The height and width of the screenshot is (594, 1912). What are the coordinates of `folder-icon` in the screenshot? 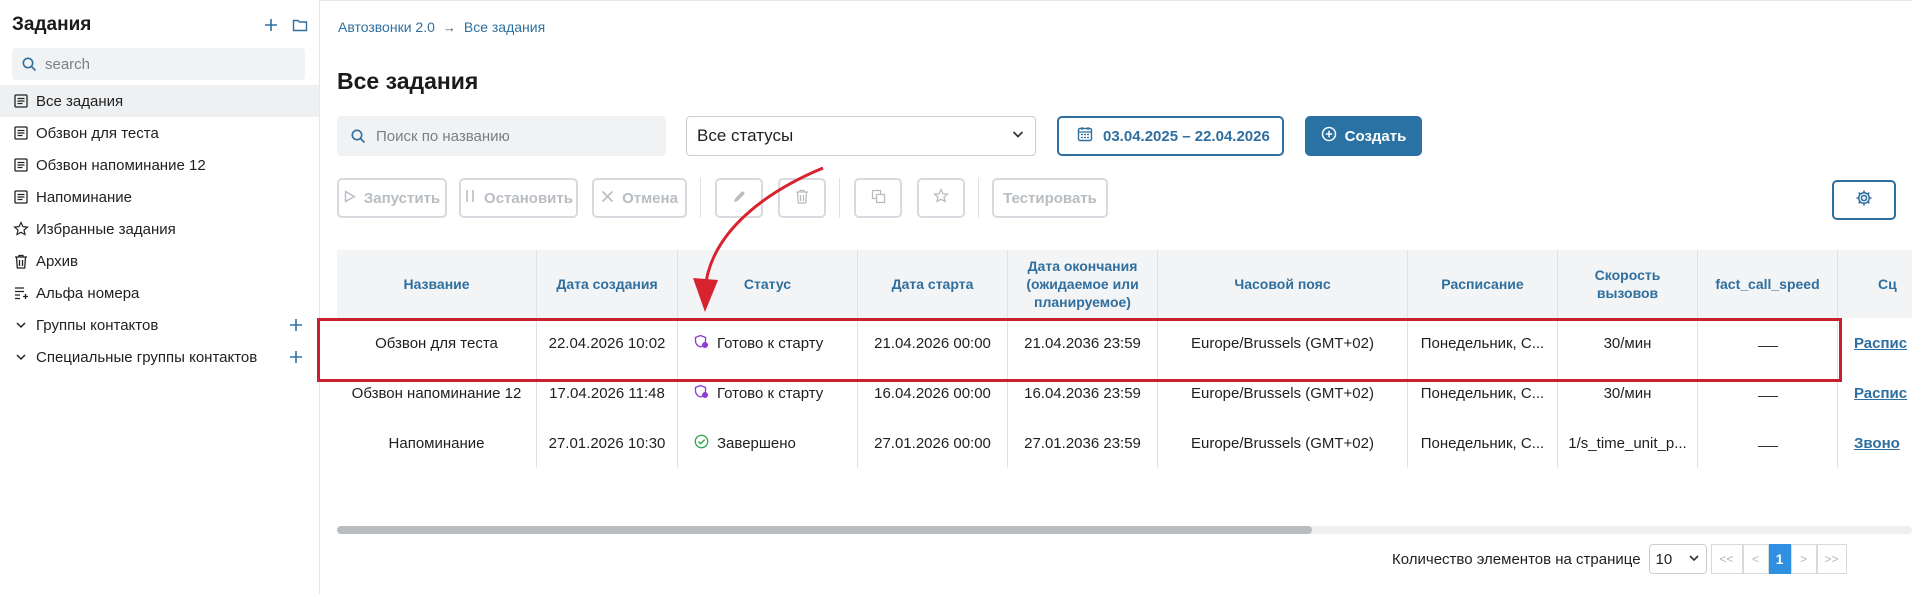 It's located at (300, 25).